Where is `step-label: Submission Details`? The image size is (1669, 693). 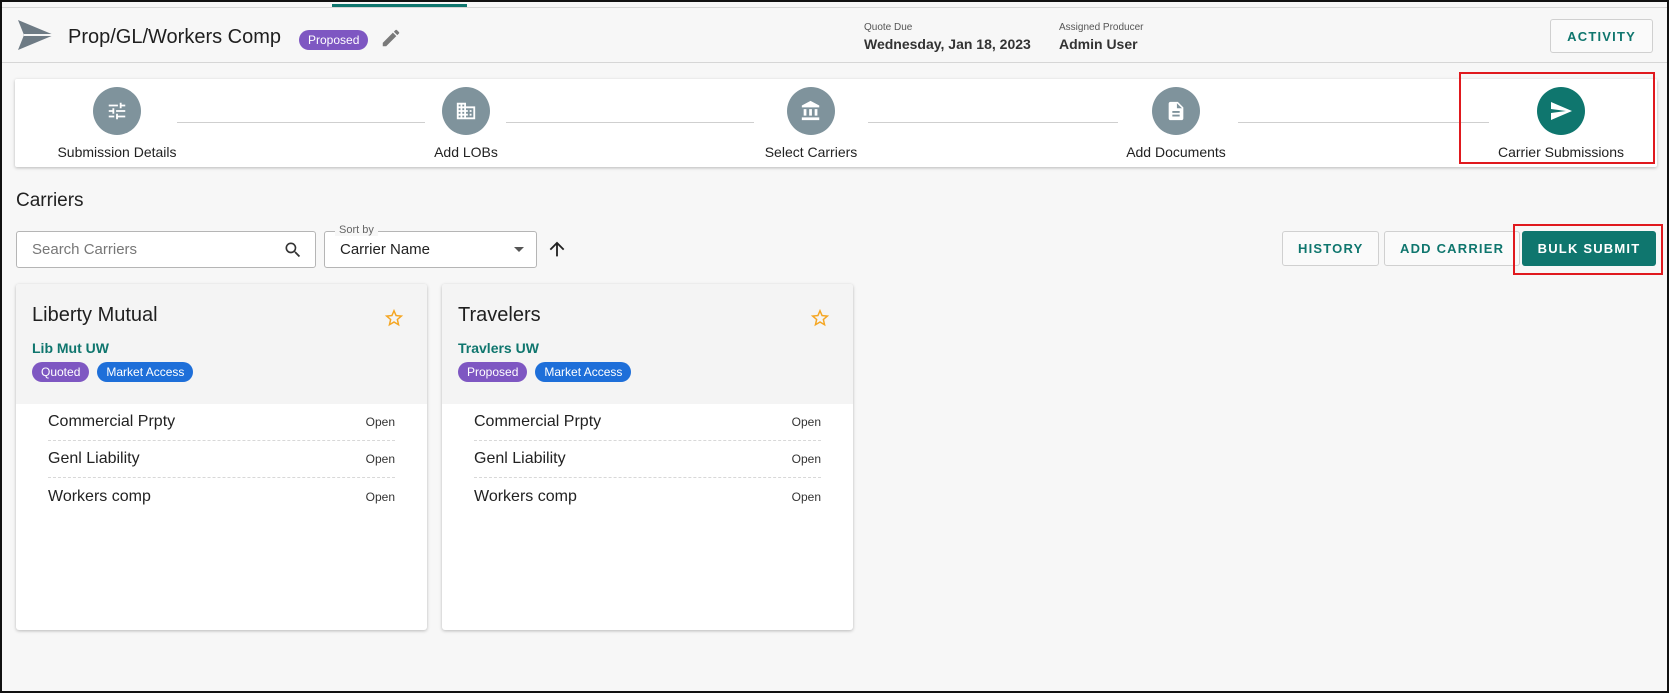
step-label: Submission Details is located at coordinates (117, 152).